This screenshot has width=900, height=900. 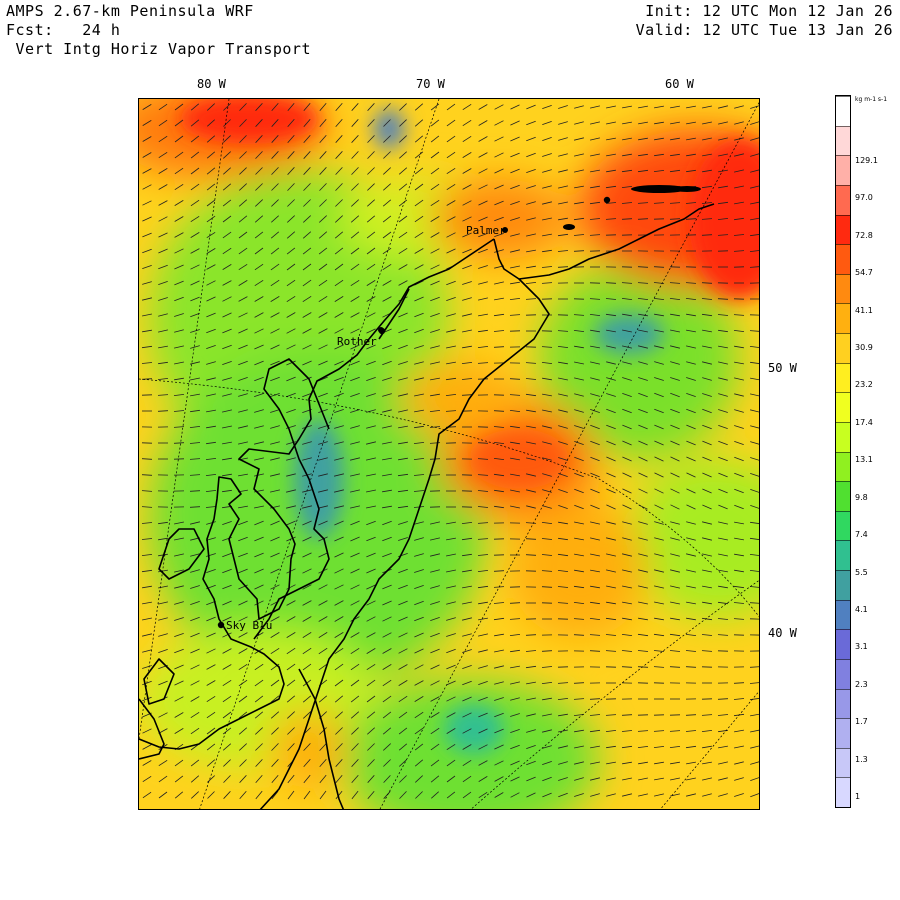 I want to click on model-title: AMPS 2.67-km Peninsula WRF, so click(x=130, y=11).